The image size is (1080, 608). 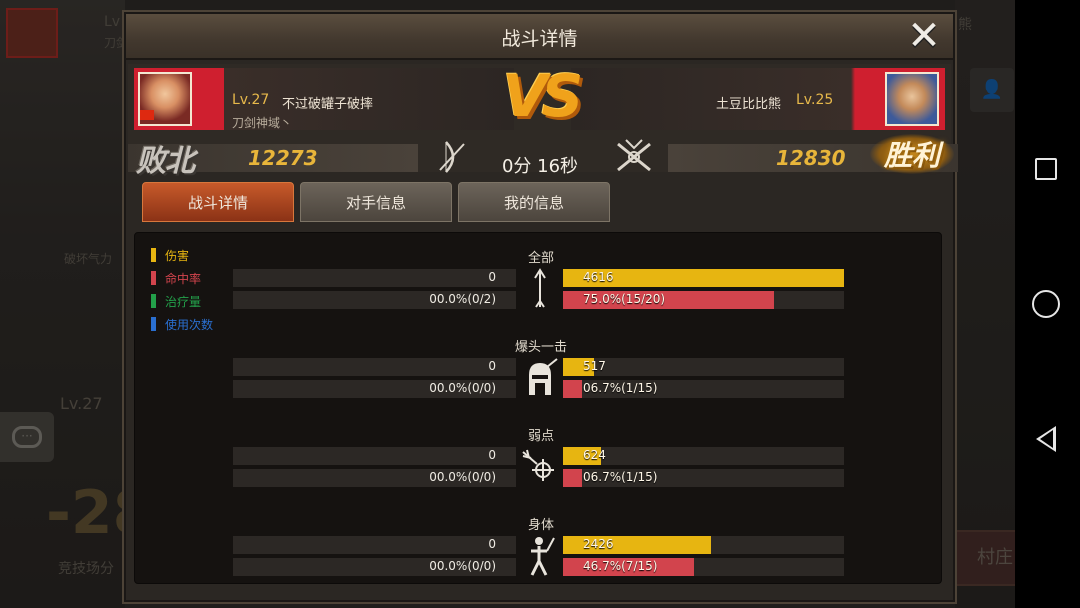 I want to click on section-title-all: 全部, so click(x=540, y=258).